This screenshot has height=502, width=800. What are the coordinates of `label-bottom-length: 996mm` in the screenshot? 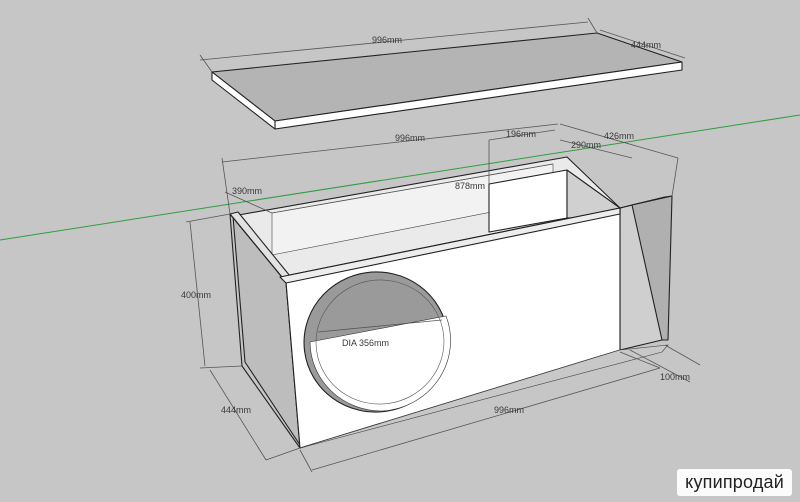 It's located at (509, 410).